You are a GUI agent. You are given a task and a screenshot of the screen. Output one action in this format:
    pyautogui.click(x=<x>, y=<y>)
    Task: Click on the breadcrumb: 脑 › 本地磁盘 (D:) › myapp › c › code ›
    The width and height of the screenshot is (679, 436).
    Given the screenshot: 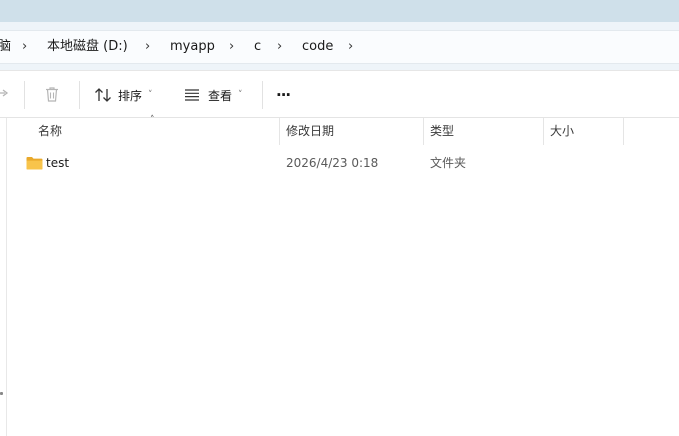 What is the action you would take?
    pyautogui.click(x=339, y=47)
    